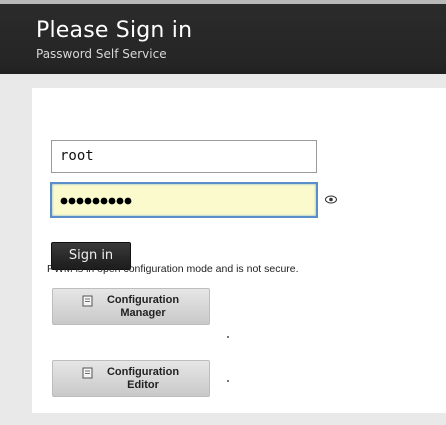 Image resolution: width=446 pixels, height=425 pixels. I want to click on password-dots, so click(96, 201).